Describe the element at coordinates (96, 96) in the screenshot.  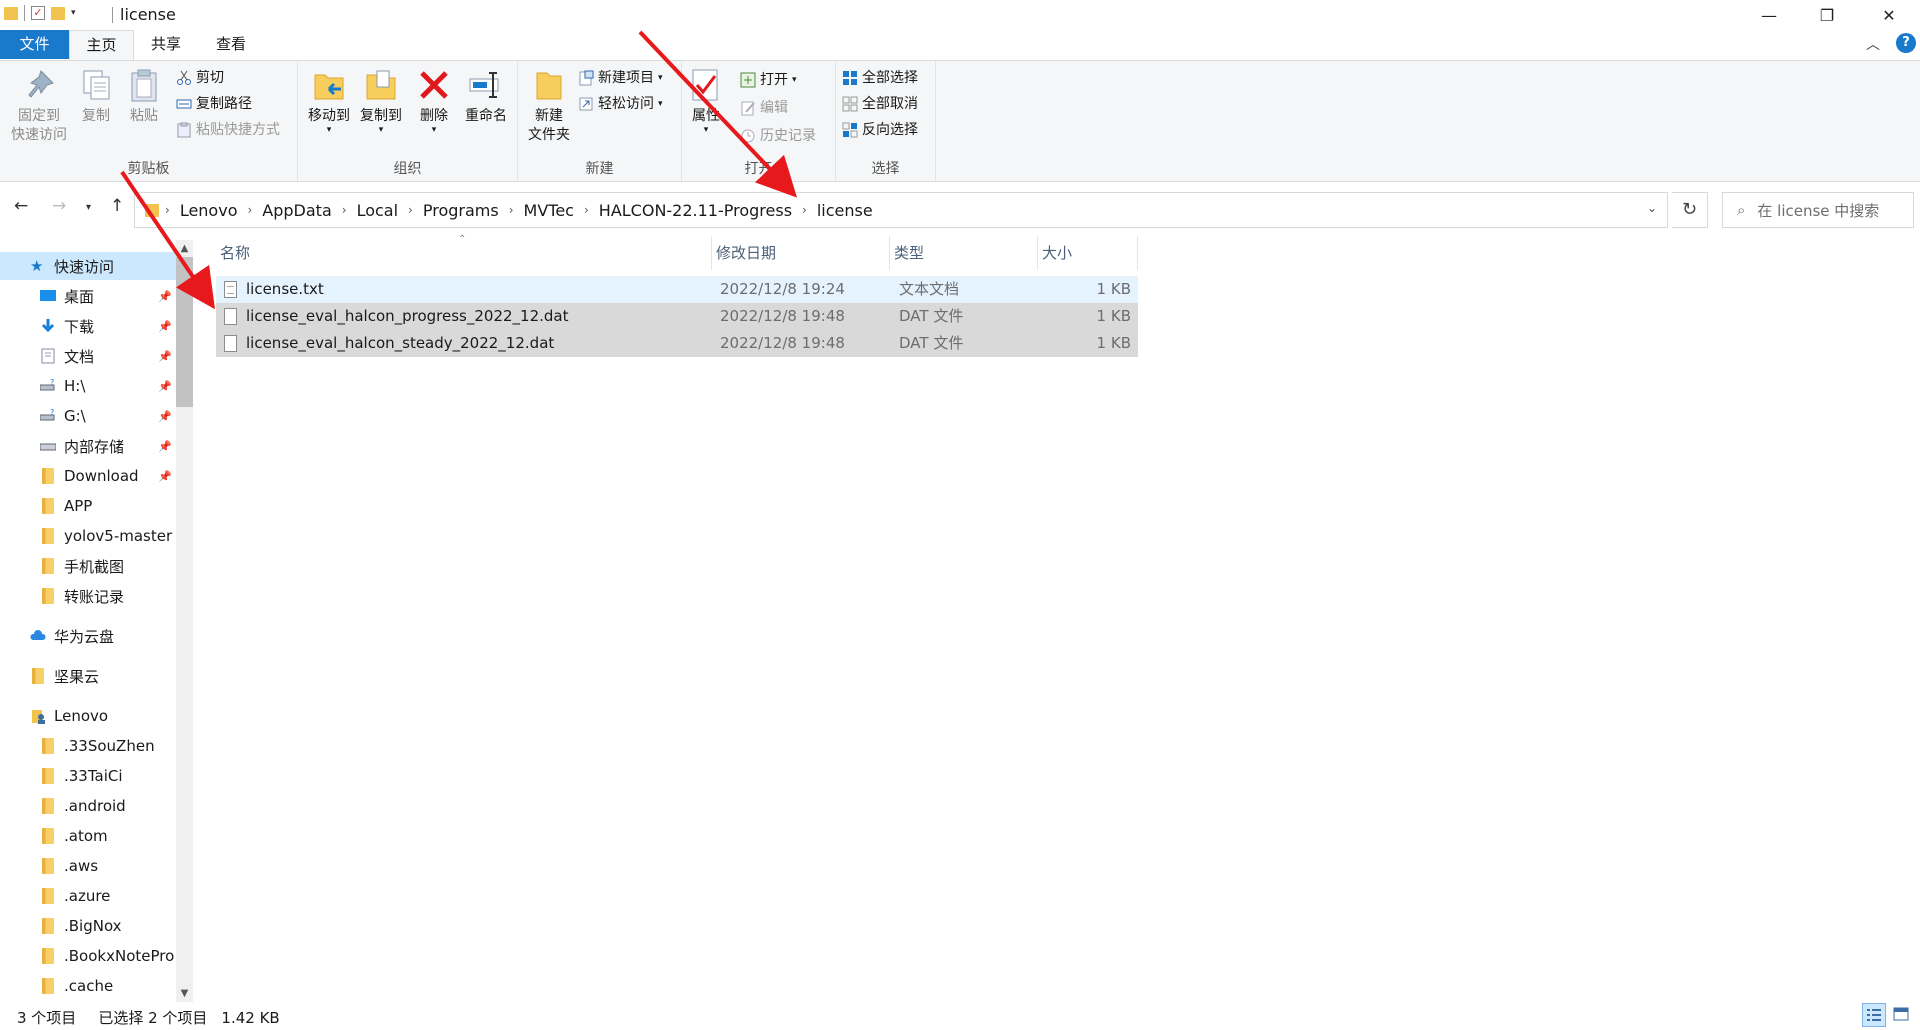
I see `copy-button: 复制` at that location.